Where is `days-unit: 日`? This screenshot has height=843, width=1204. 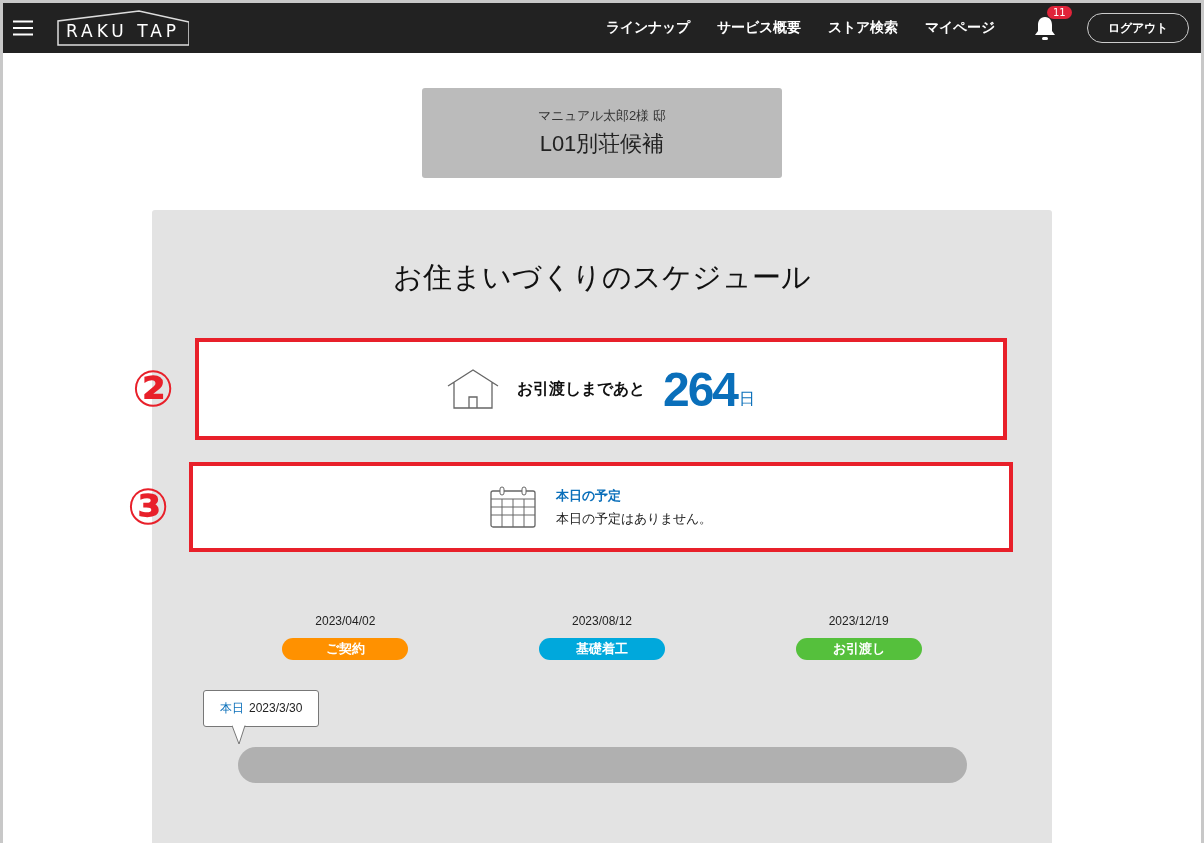 days-unit: 日 is located at coordinates (747, 399).